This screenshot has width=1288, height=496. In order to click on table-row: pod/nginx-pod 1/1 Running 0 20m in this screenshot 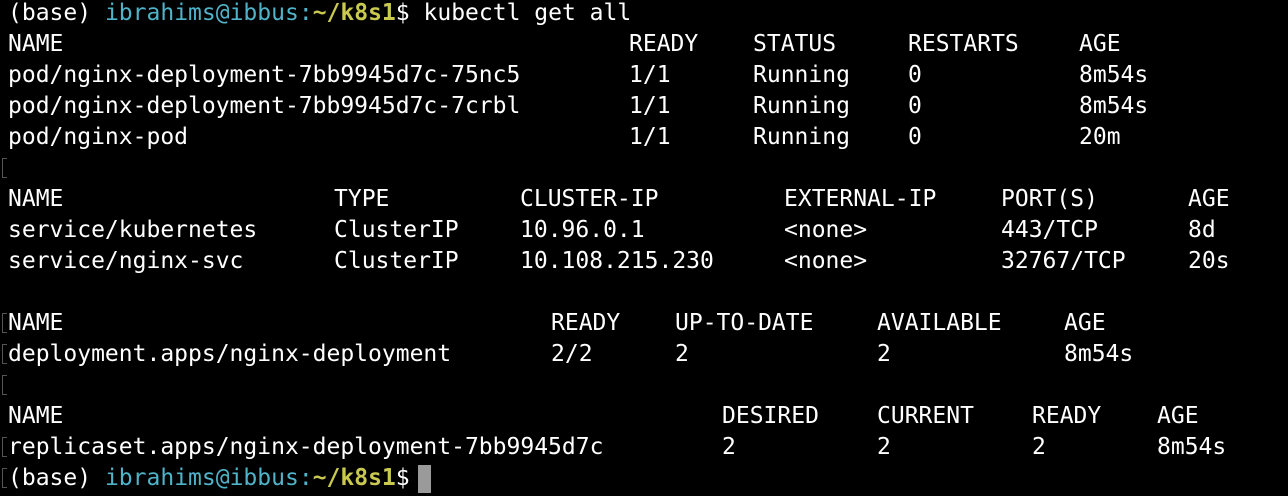, I will do `click(643, 137)`.